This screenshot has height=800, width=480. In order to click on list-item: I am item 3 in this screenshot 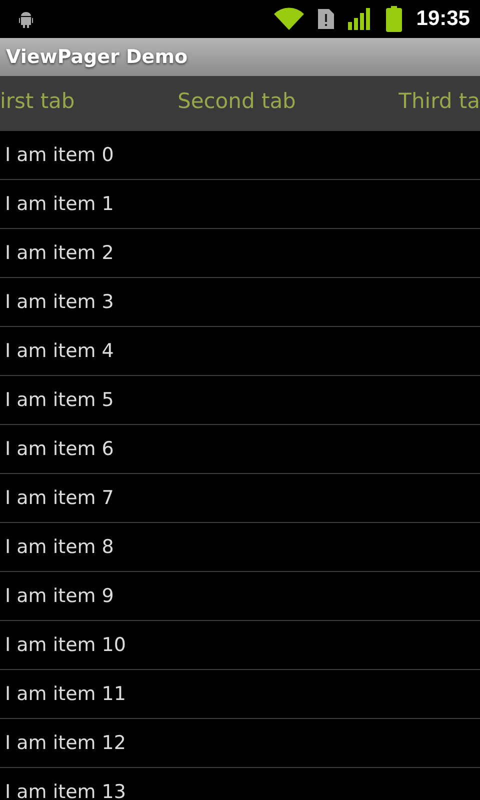, I will do `click(59, 302)`.